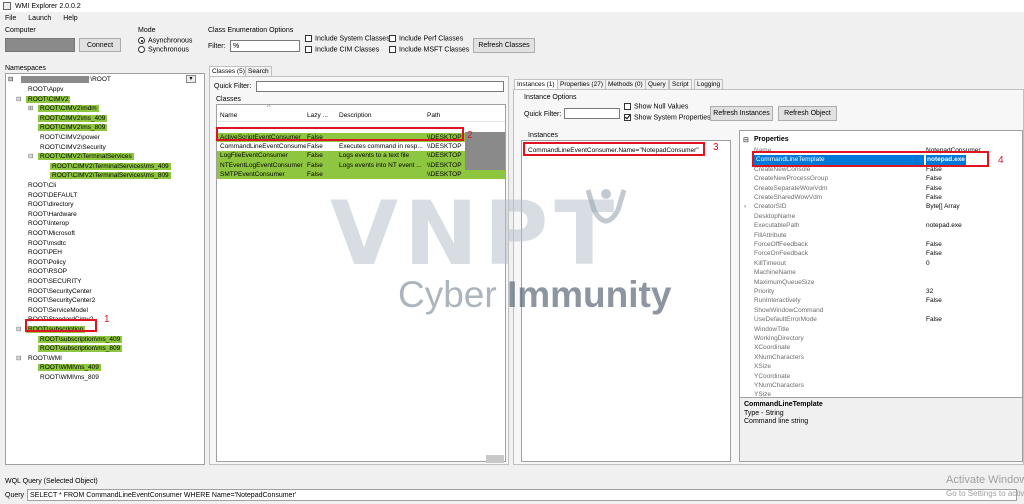  What do you see at coordinates (888, 178) in the screenshot?
I see `property-row: CreateNewProcessGroup False` at bounding box center [888, 178].